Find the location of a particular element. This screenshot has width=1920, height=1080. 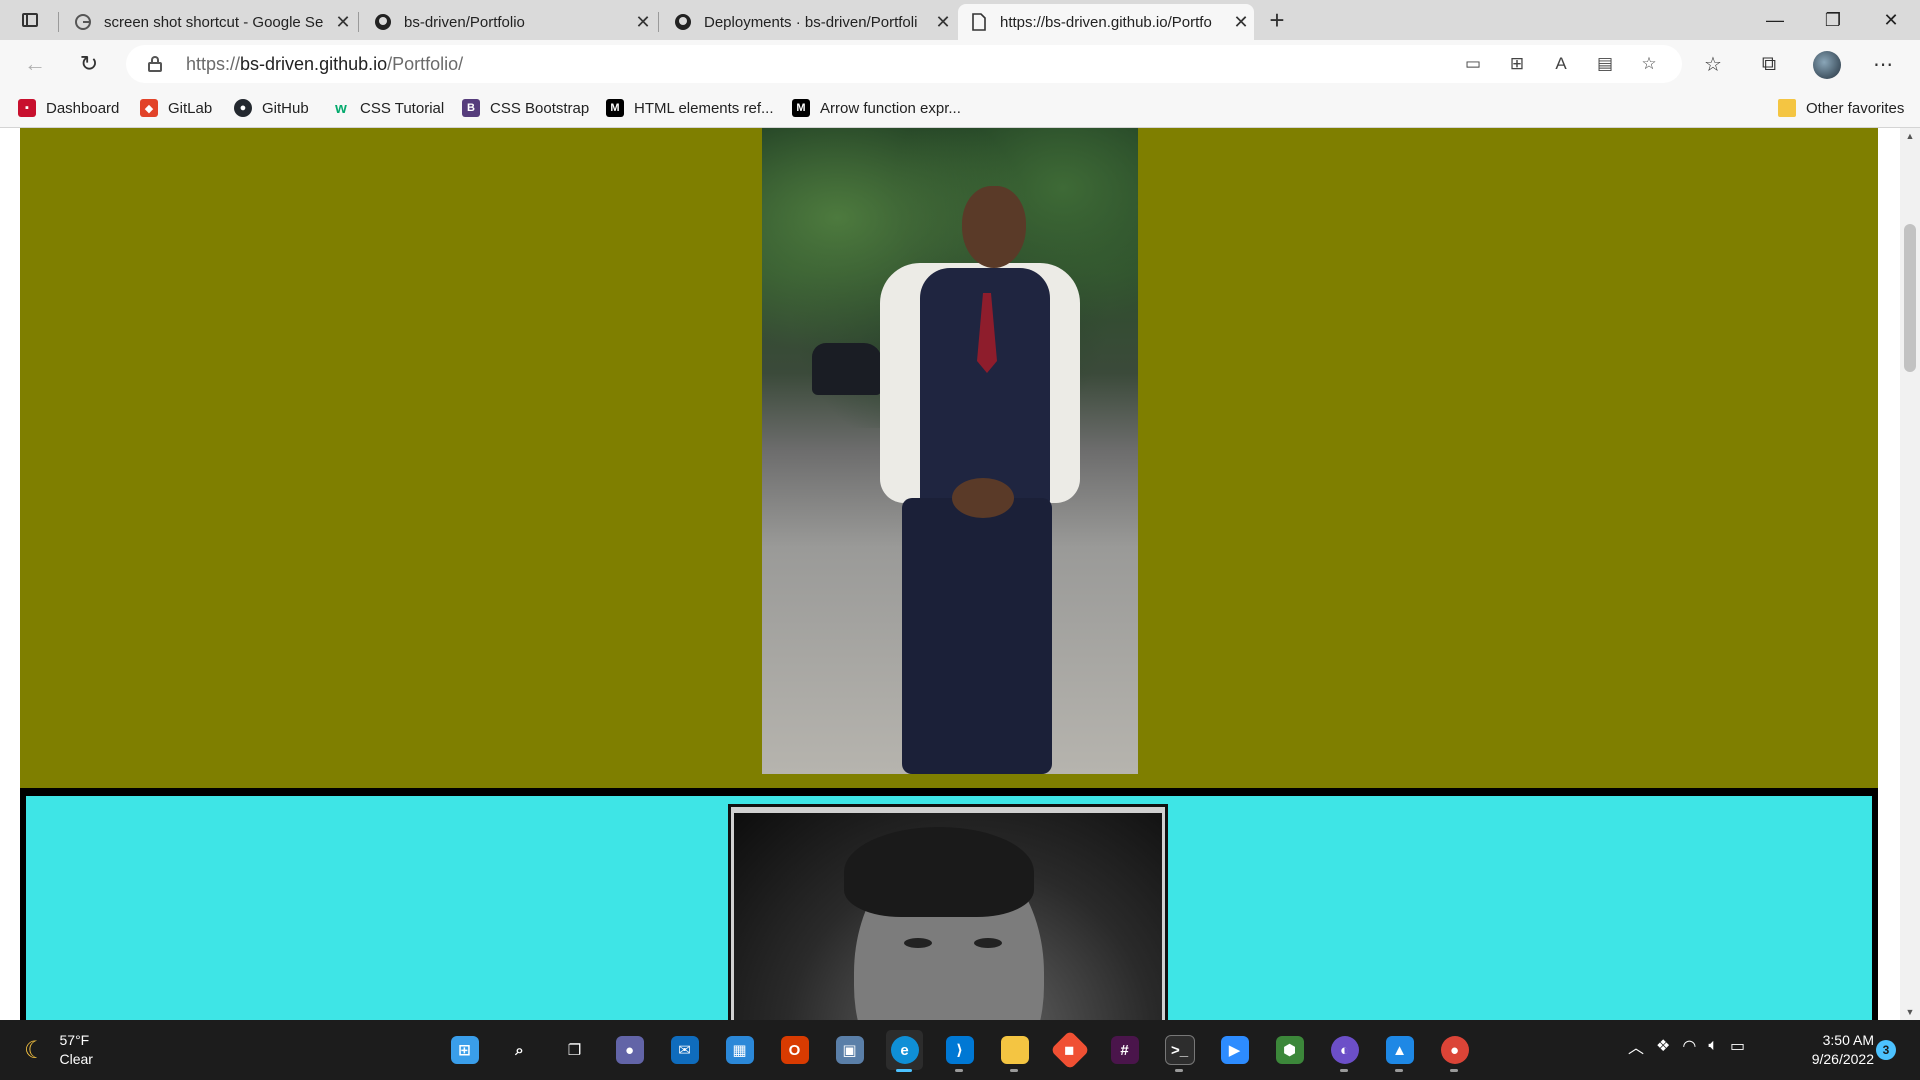

vscode-icon: ⟩ is located at coordinates (959, 1050).